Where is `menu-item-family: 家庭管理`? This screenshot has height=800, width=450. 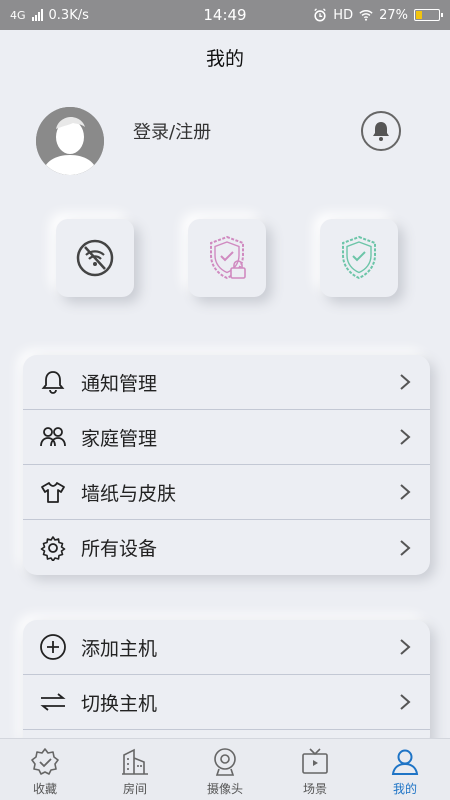
menu-item-family: 家庭管理 is located at coordinates (226, 437).